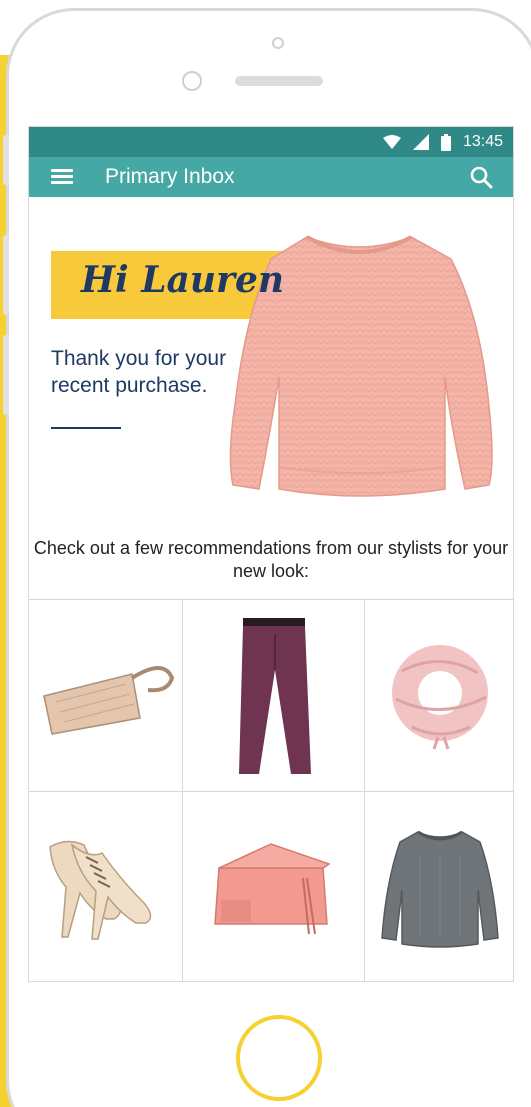 The width and height of the screenshot is (531, 1107). What do you see at coordinates (183, 280) in the screenshot?
I see `greeting-heading: Hi Lauren` at bounding box center [183, 280].